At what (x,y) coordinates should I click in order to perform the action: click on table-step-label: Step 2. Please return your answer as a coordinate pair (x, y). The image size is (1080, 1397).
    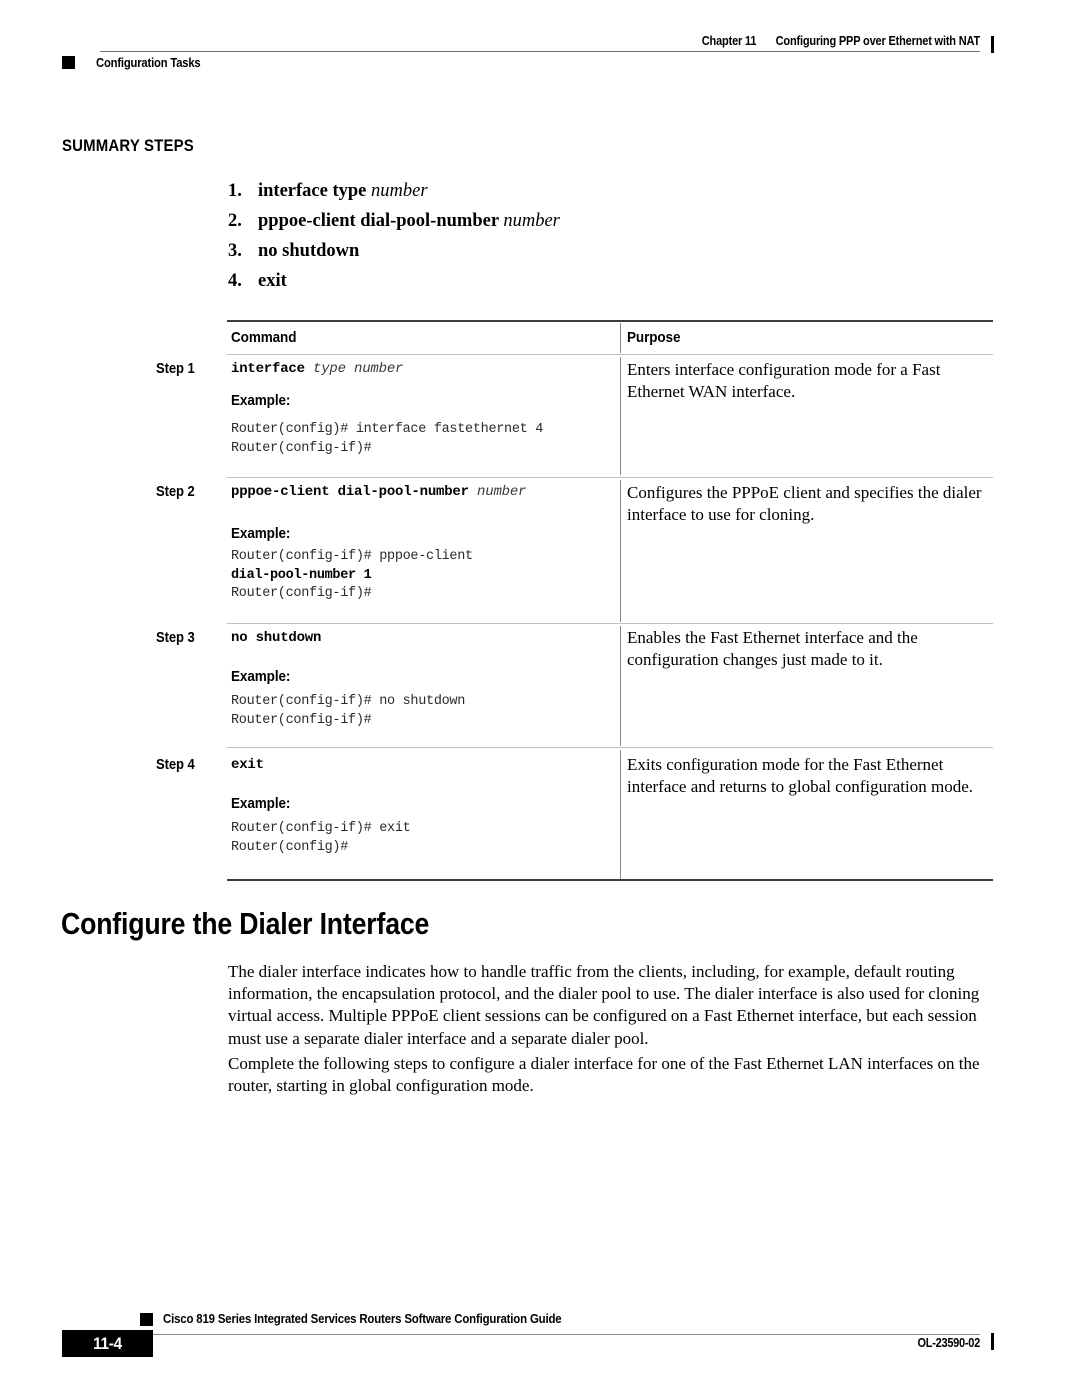
    Looking at the image, I should click on (175, 492).